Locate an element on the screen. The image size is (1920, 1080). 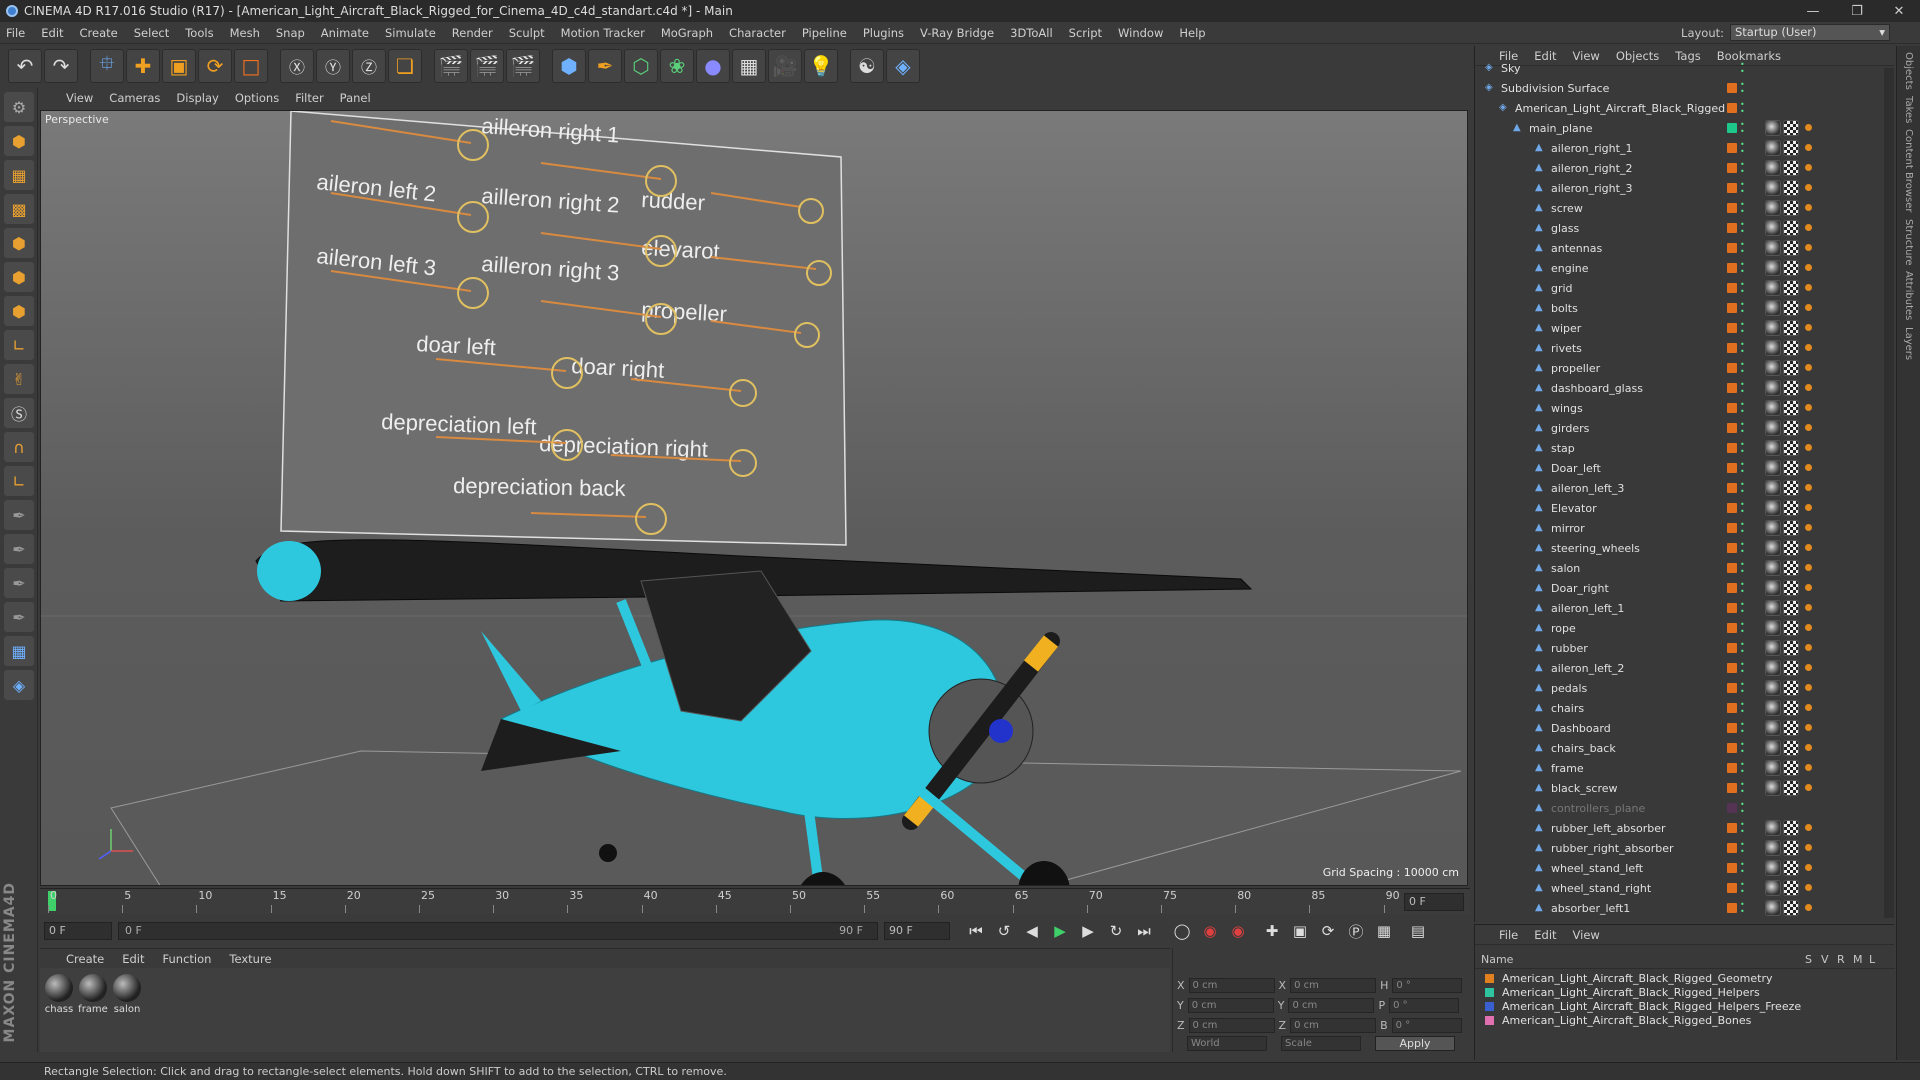
object-row-aileron-right-3: ▲ aileron_right_3 • • is located at coordinates (1685, 188).